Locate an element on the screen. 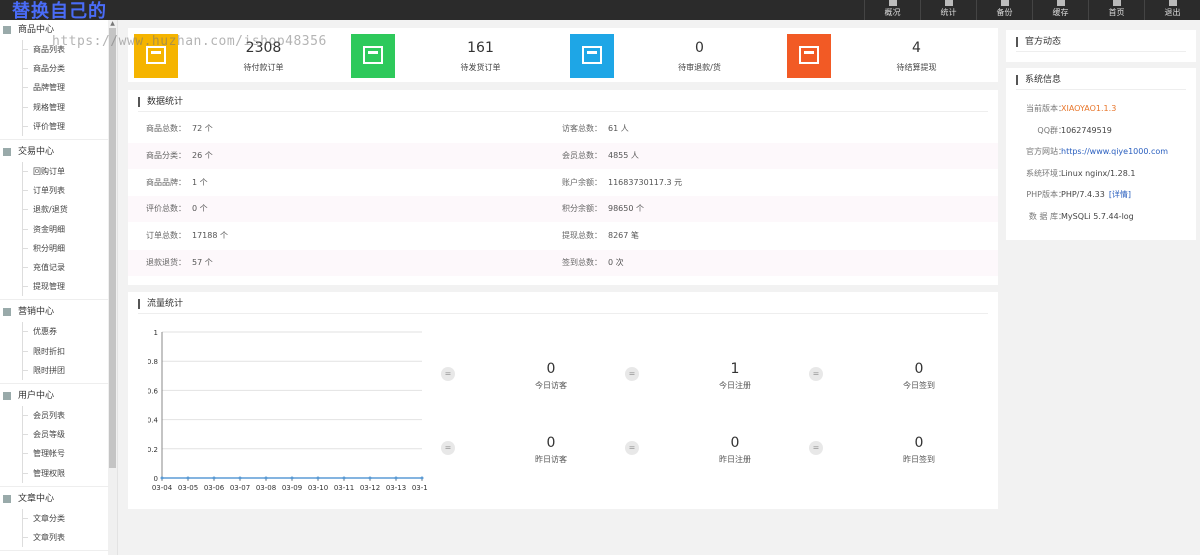 The height and width of the screenshot is (555, 1200). sidebar-item: 管理帐号 is located at coordinates (54, 454).